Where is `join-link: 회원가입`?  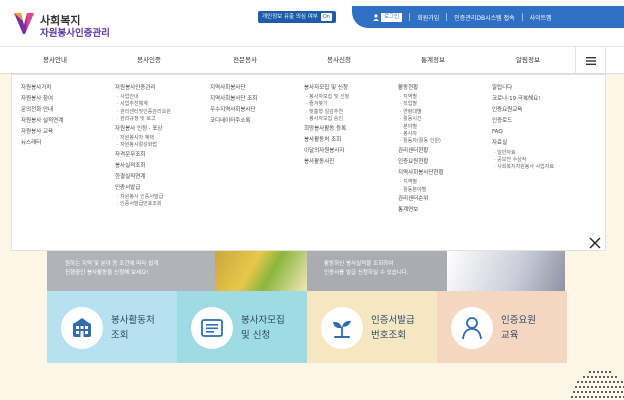
join-link: 회원가입 is located at coordinates (428, 17).